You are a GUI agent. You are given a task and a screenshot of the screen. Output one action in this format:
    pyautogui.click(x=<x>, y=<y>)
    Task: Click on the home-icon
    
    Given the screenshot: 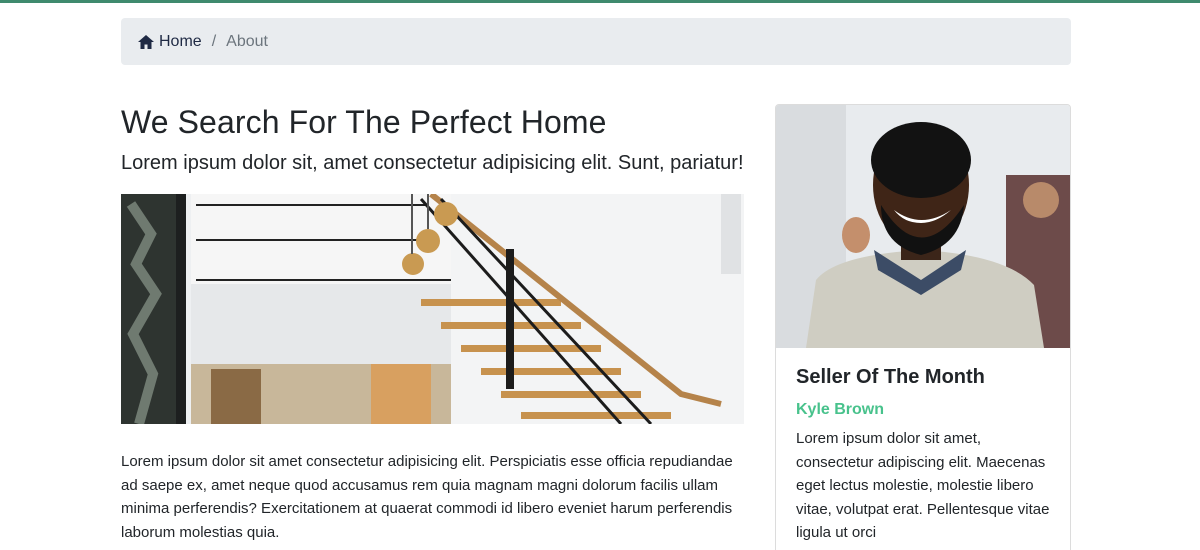 What is the action you would take?
    pyautogui.click(x=146, y=41)
    